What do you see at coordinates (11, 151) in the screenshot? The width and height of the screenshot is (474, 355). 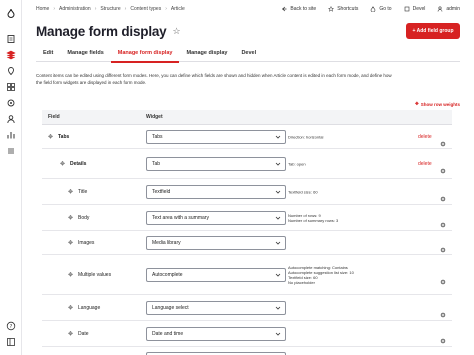 I see `help-list-icon` at bounding box center [11, 151].